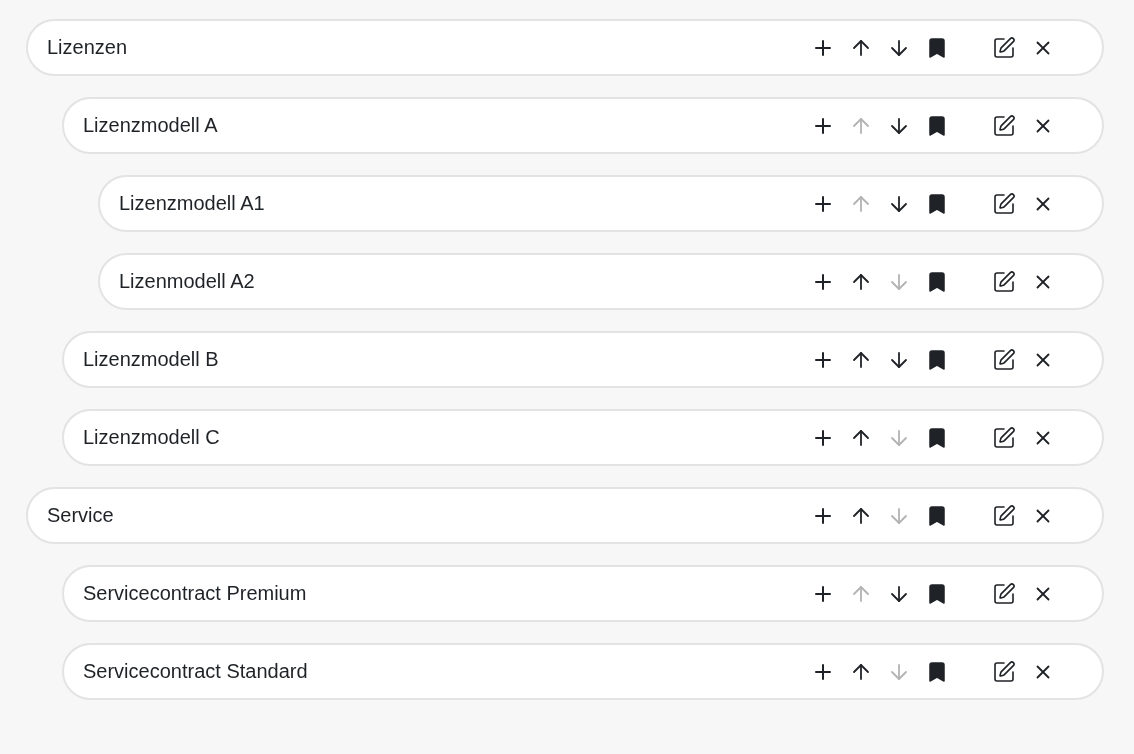 This screenshot has width=1134, height=754. Describe the element at coordinates (192, 203) in the screenshot. I see `row-label: Lizenzmodell A1` at that location.